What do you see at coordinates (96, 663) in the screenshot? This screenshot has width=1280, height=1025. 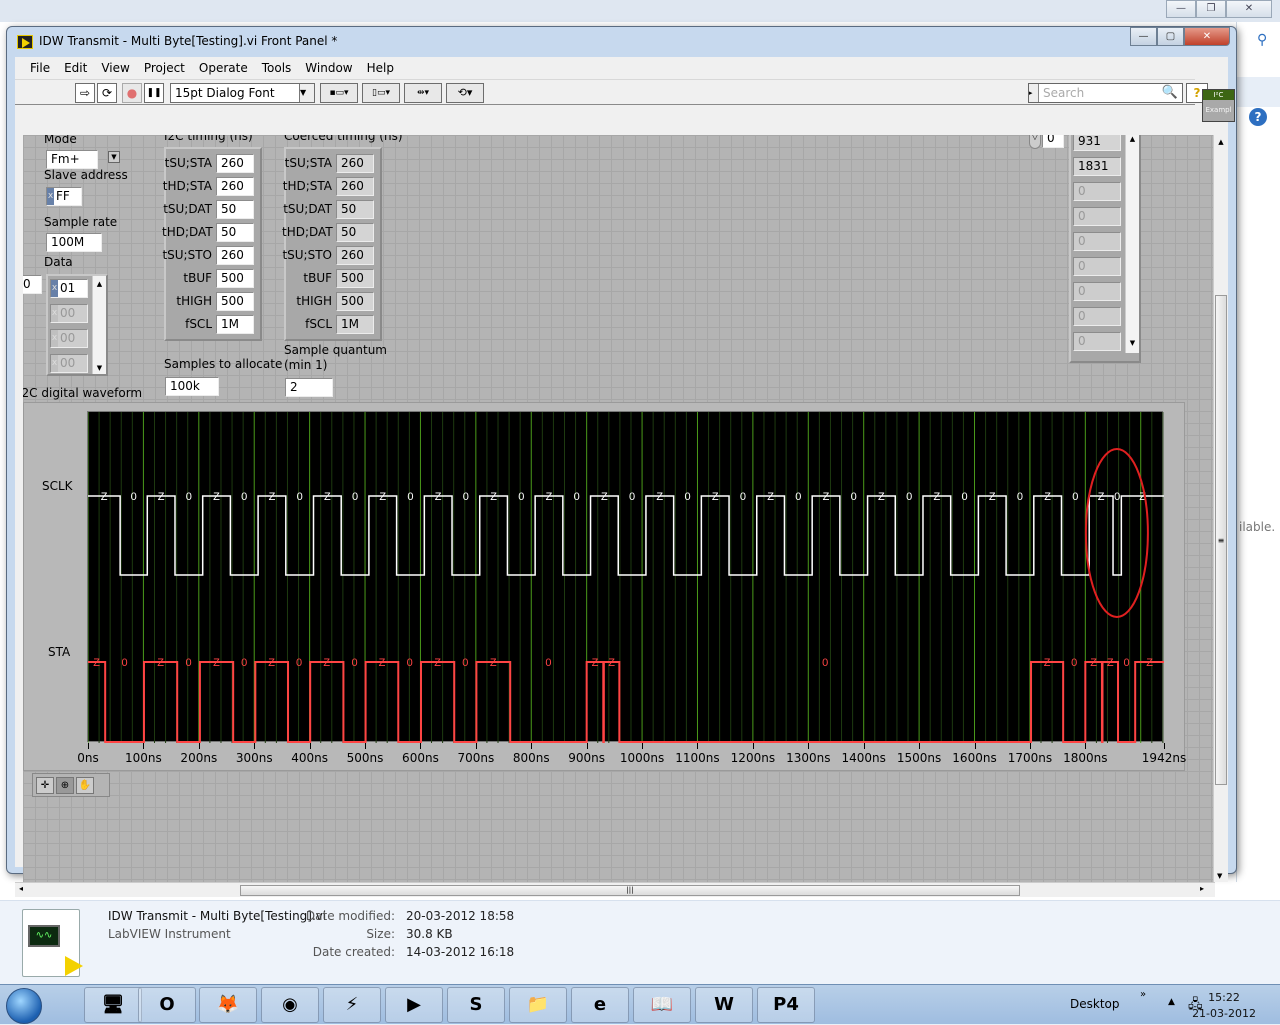 I see `state-label-sta: Z` at bounding box center [96, 663].